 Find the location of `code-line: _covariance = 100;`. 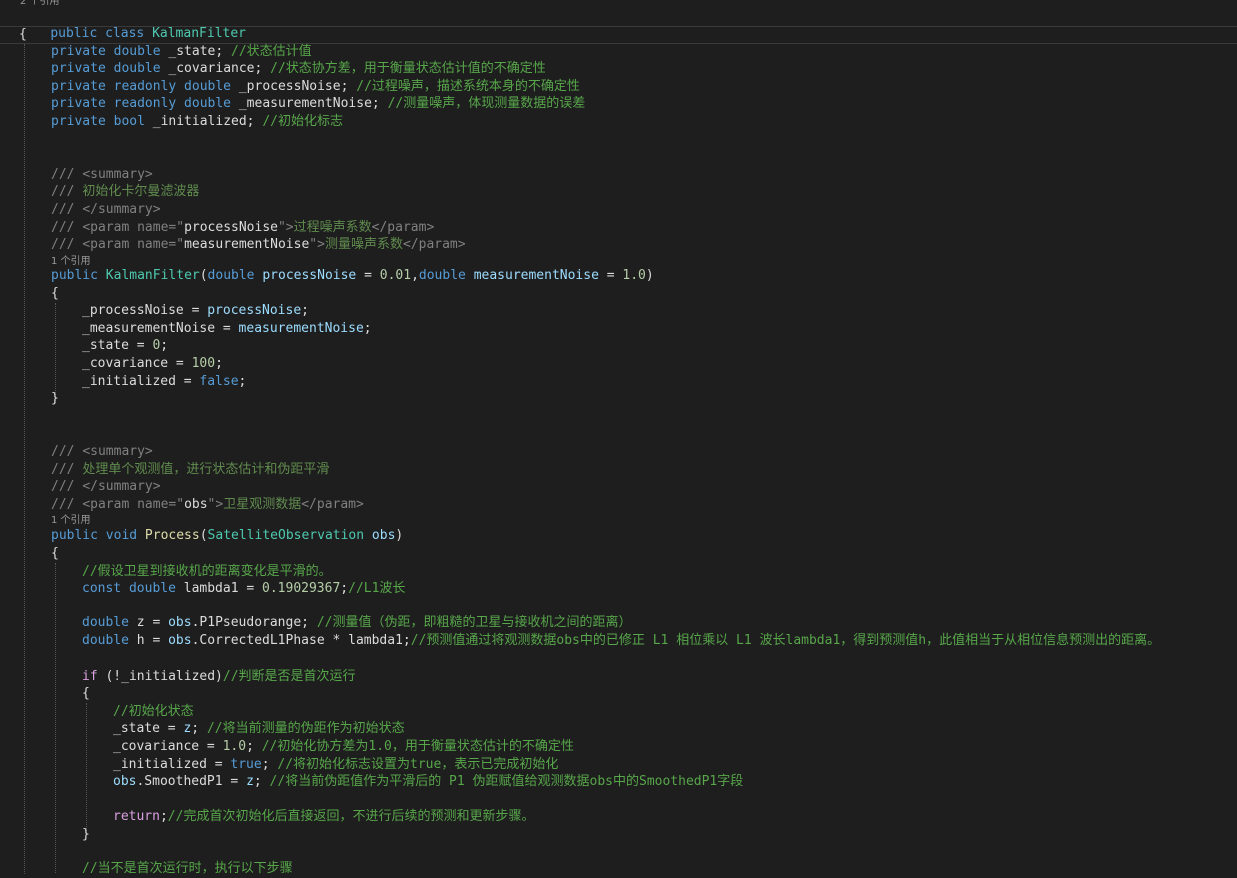

code-line: _covariance = 100; is located at coordinates (152, 363).